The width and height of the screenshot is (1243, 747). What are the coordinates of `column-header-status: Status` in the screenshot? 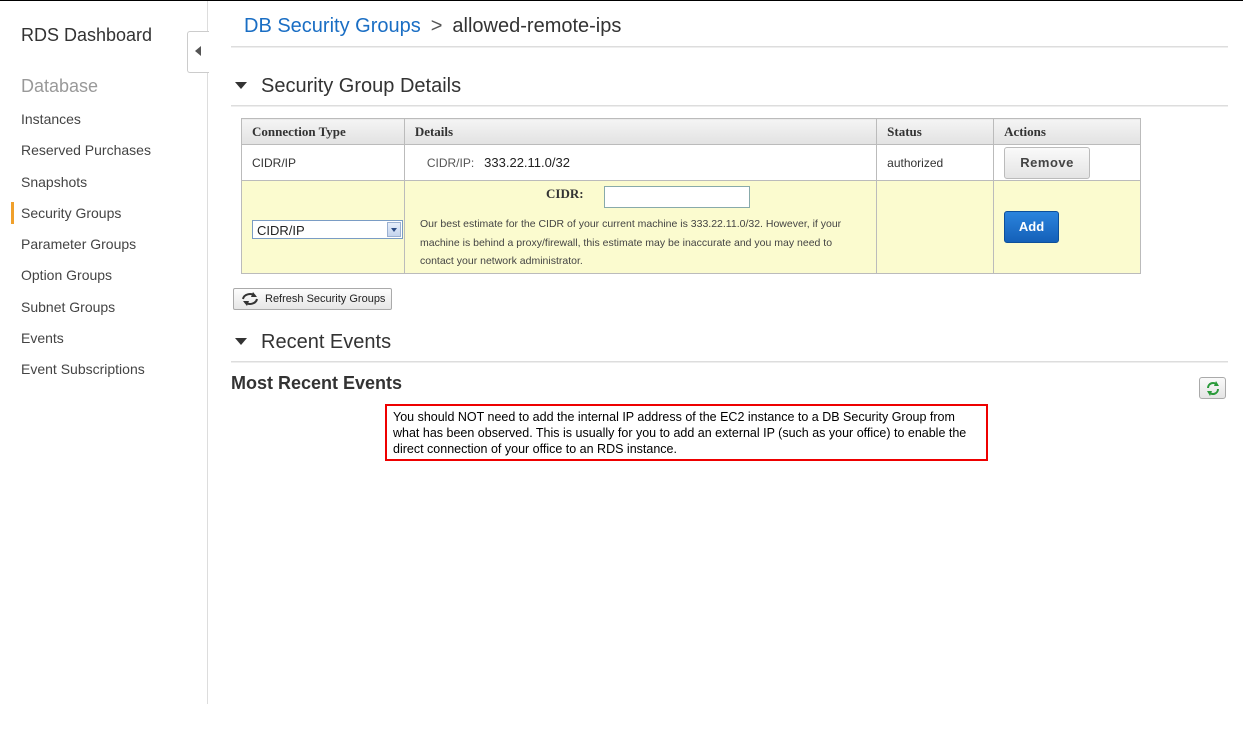 It's located at (935, 131).